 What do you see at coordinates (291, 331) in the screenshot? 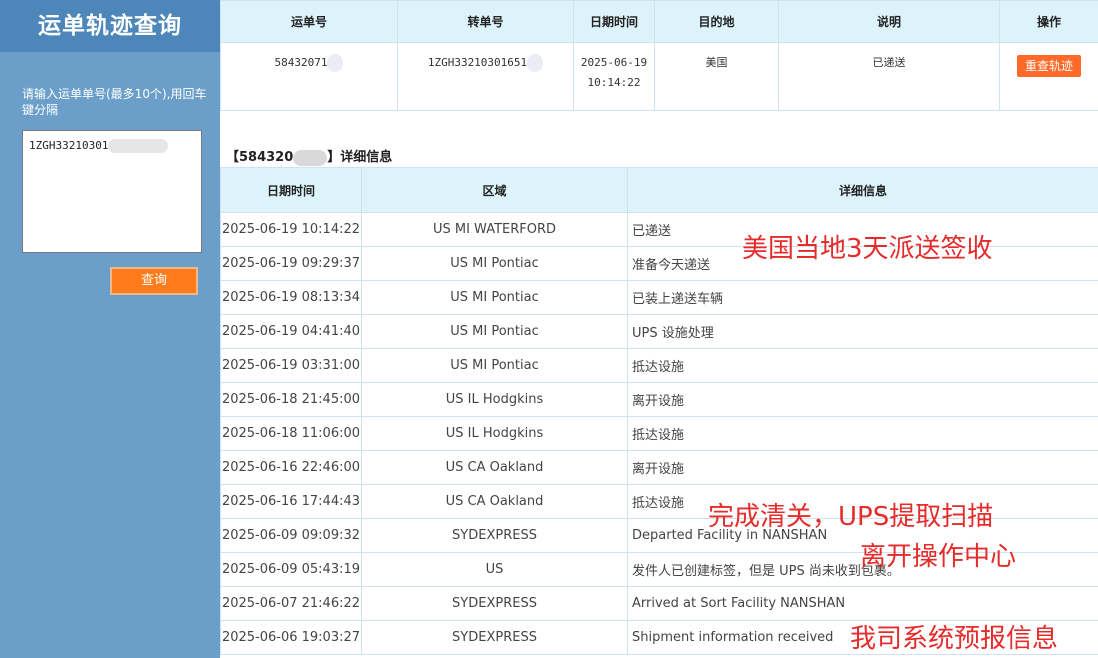
I see `row-datetime: 2025-06-19 04:41:40` at bounding box center [291, 331].